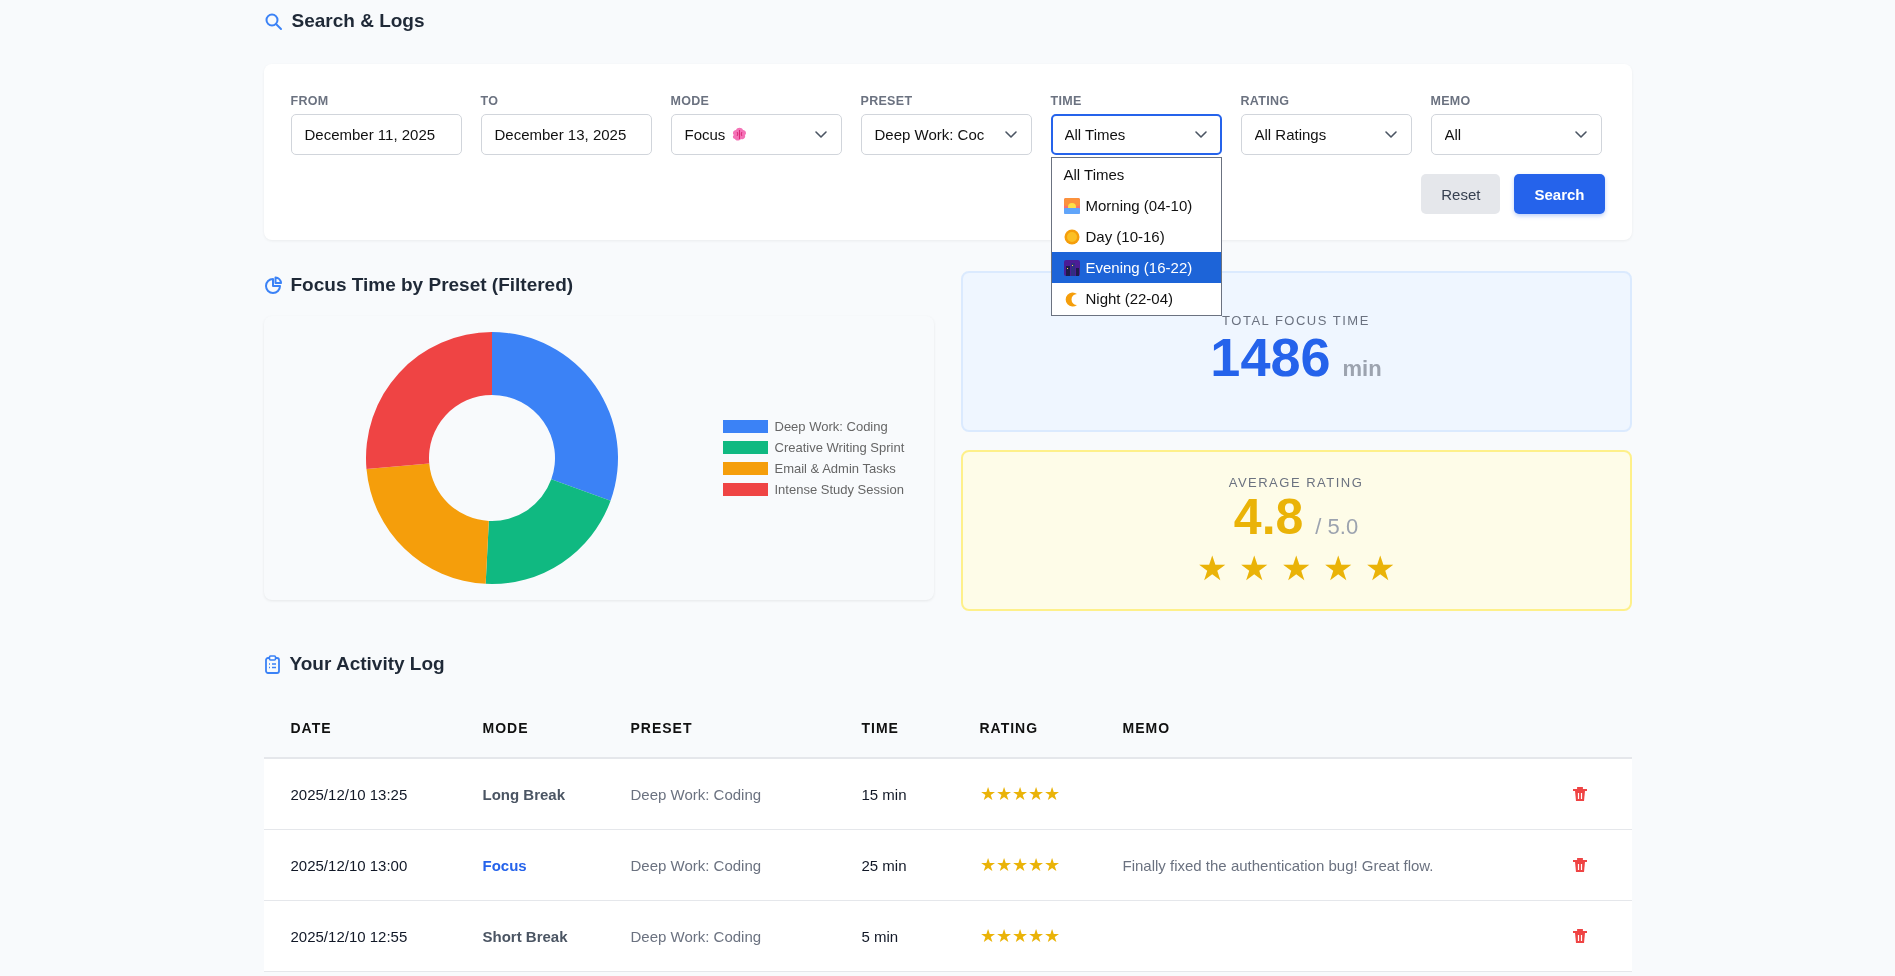 This screenshot has height=976, width=1895. I want to click on select-field: All Ratings, so click(1326, 134).